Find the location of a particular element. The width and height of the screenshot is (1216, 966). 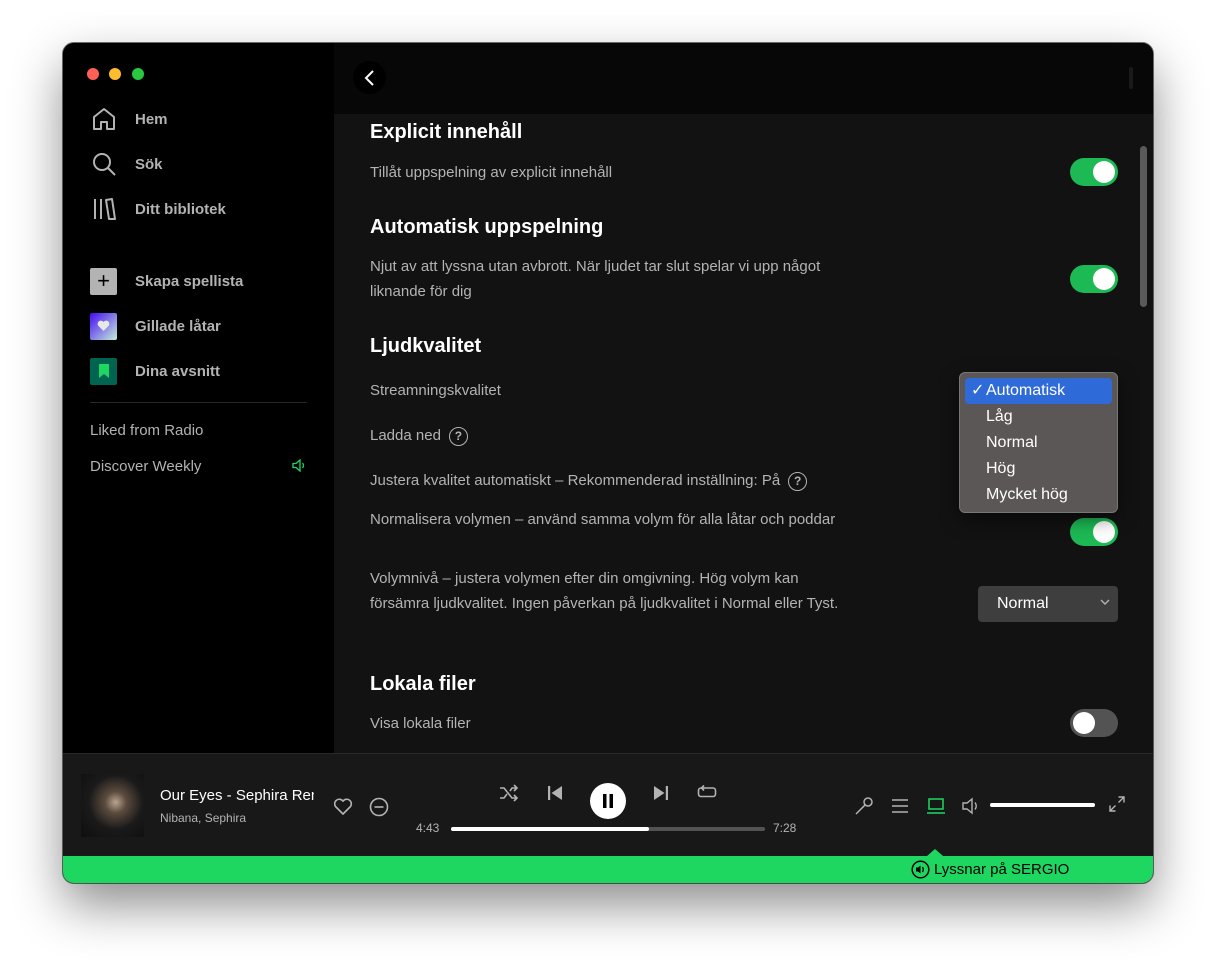

repeat-button is located at coordinates (707, 793).